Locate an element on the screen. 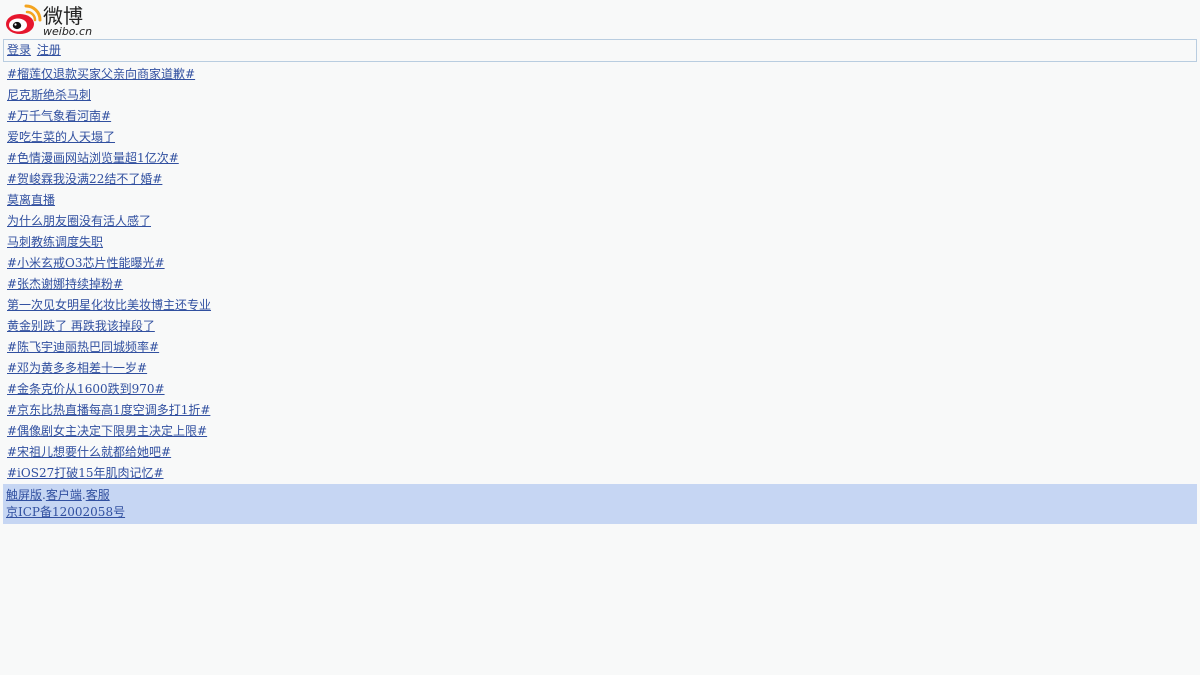  footer-icp: 京ICP备12002058号 is located at coordinates (601, 512).